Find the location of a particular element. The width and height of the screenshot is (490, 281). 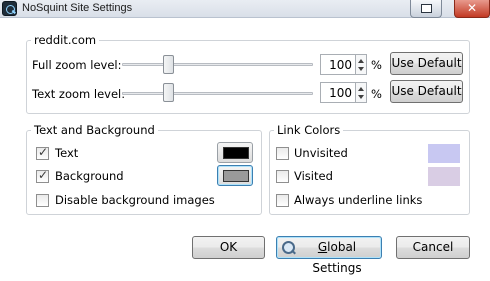

always-underline-links-checkbox is located at coordinates (282, 200).